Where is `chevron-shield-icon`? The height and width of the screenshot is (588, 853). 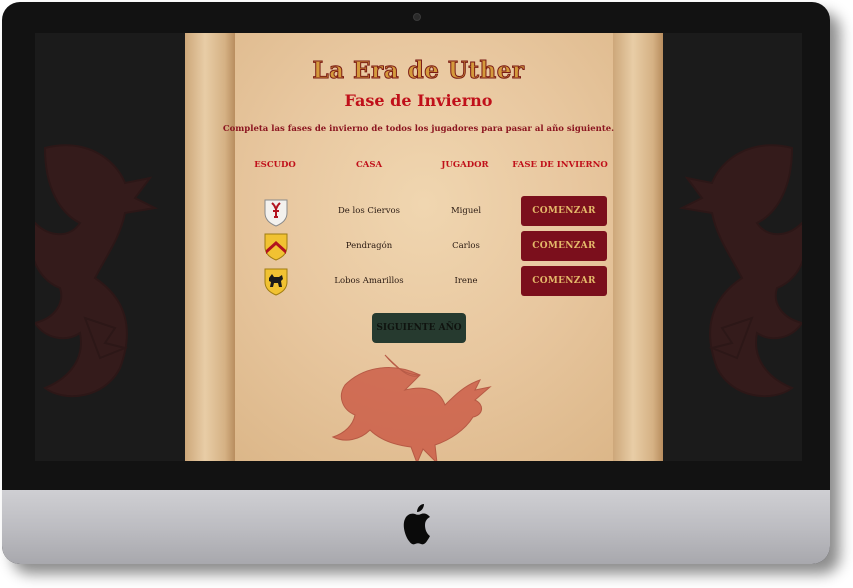 chevron-shield-icon is located at coordinates (276, 247).